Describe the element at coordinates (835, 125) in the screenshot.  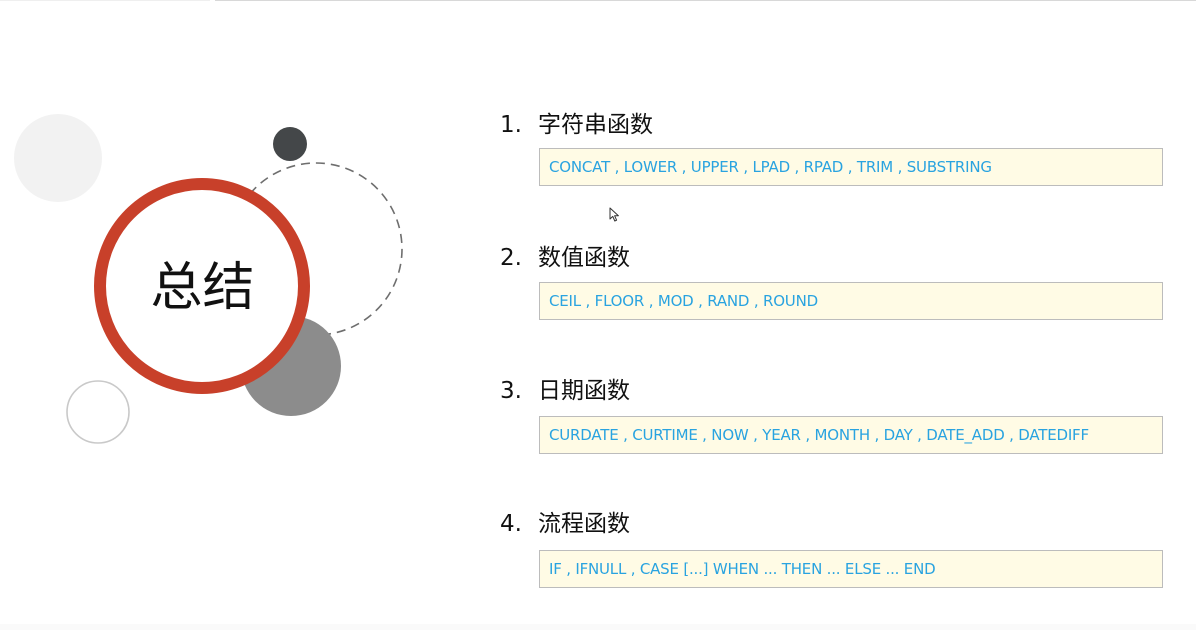
I see `section-heading: 1. 字符串函数` at that location.